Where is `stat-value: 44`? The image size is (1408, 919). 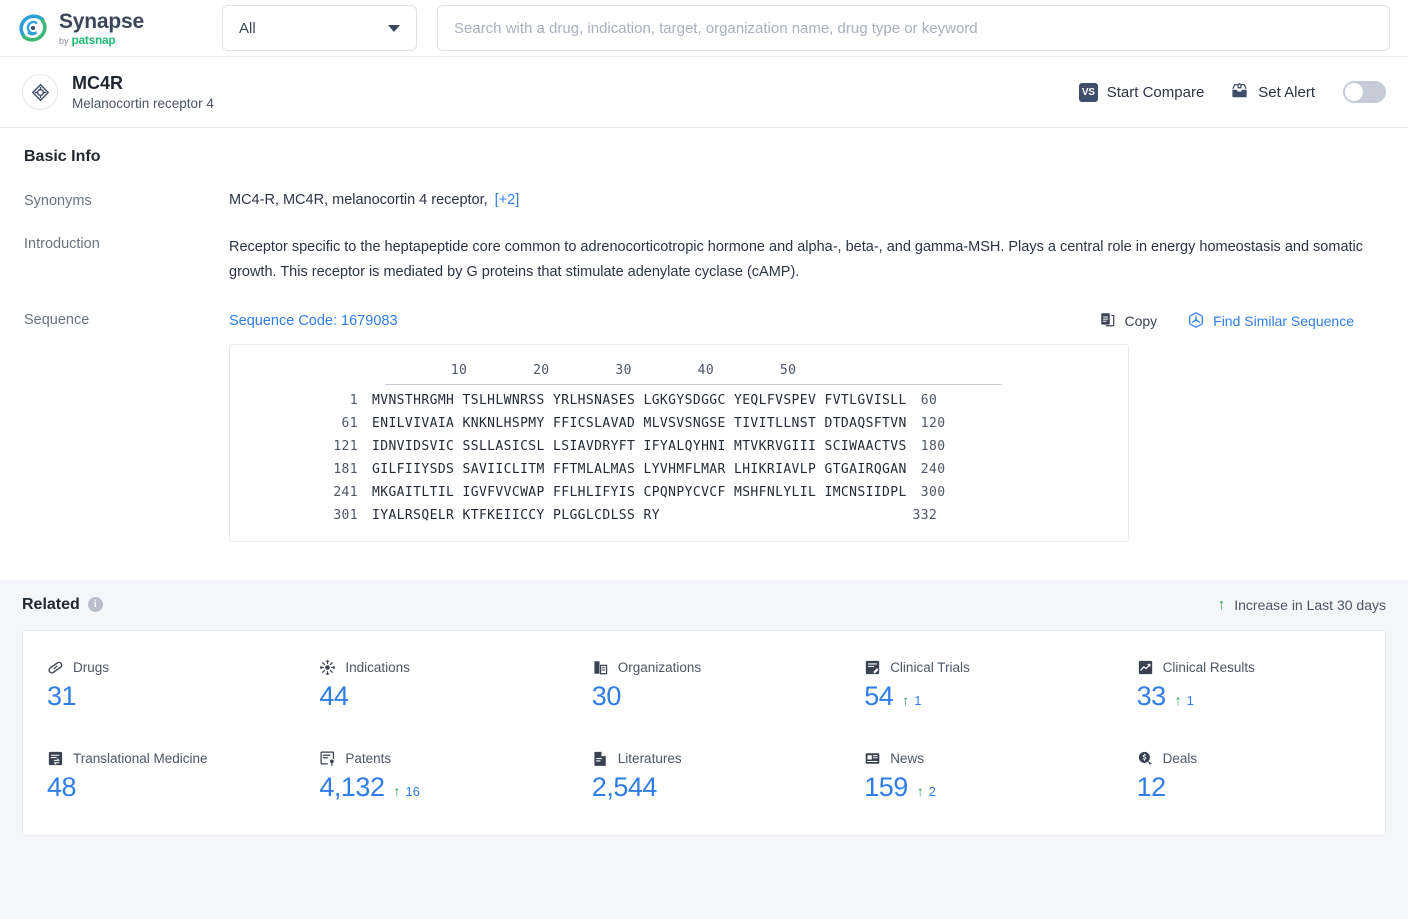 stat-value: 44 is located at coordinates (334, 695).